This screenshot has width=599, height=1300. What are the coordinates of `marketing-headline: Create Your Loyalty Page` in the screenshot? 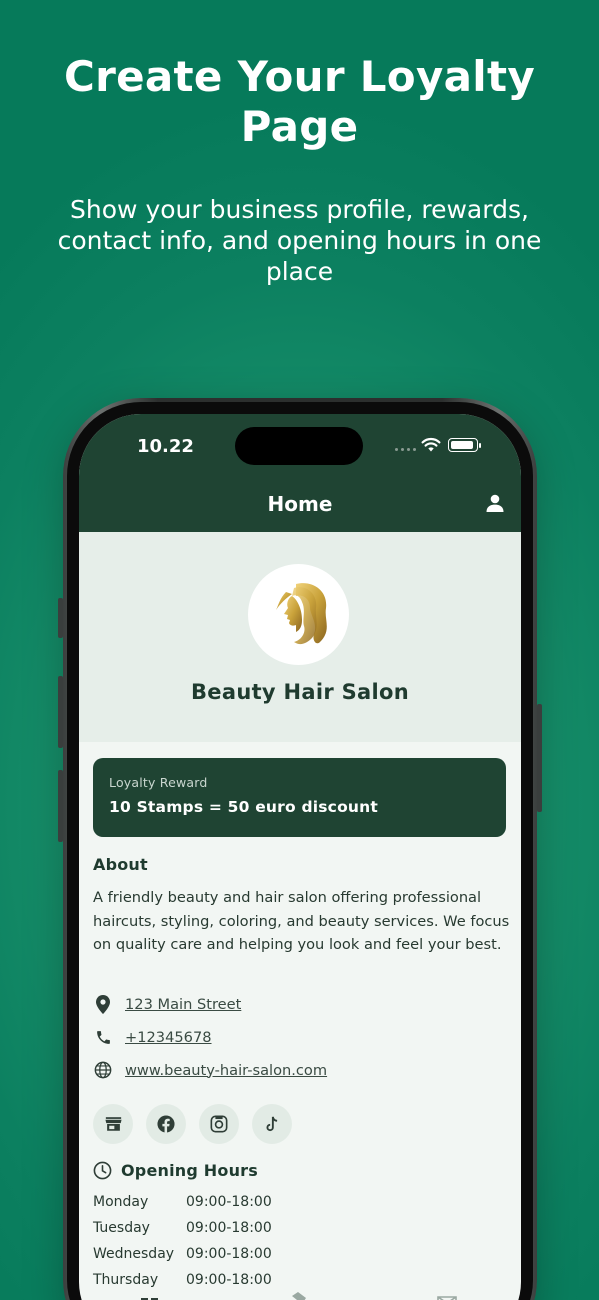 It's located at (299, 101).